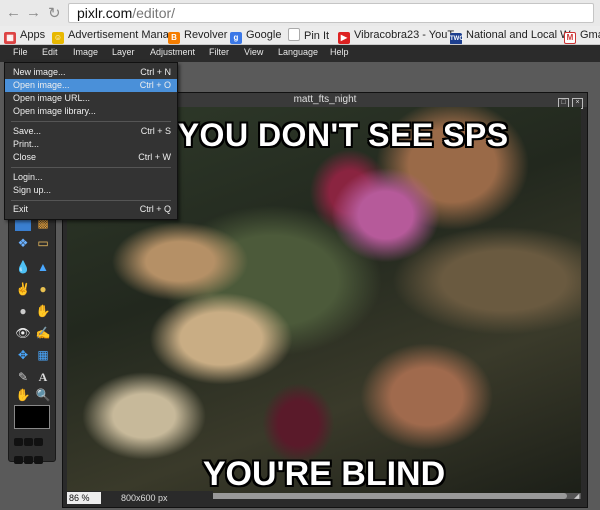 This screenshot has width=600, height=510. Describe the element at coordinates (23, 289) in the screenshot. I see `smudge-tool-icon: ✌` at that location.